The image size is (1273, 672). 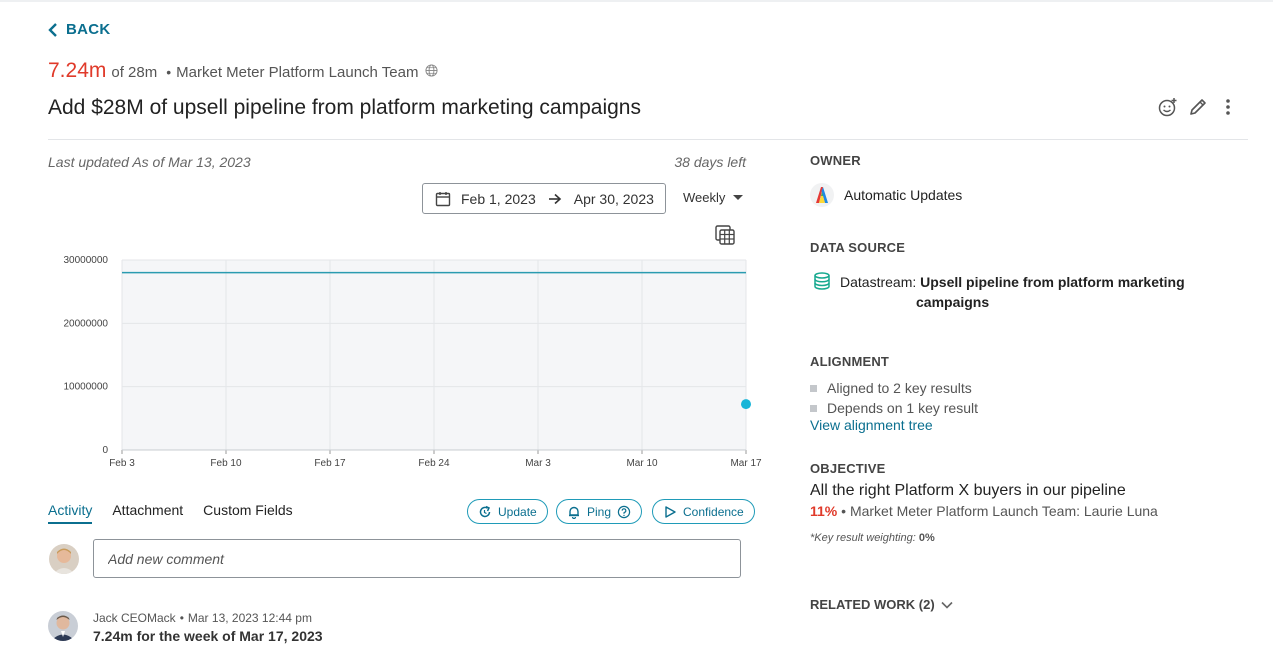 I want to click on ping-label: Ping, so click(x=599, y=511).